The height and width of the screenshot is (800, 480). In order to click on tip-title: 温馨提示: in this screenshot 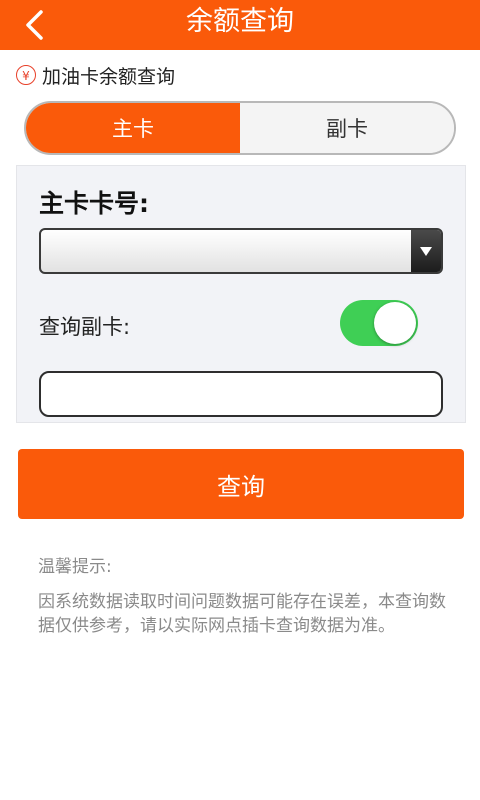, I will do `click(75, 567)`.